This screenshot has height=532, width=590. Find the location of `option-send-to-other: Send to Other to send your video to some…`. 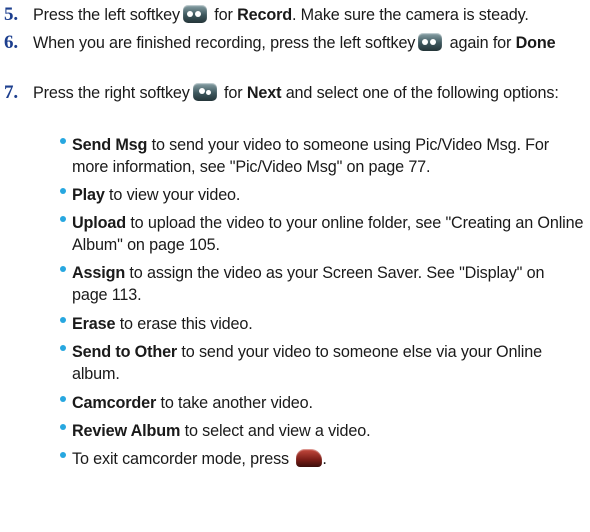

option-send-to-other: Send to Other to send your video to some… is located at coordinates (322, 363).